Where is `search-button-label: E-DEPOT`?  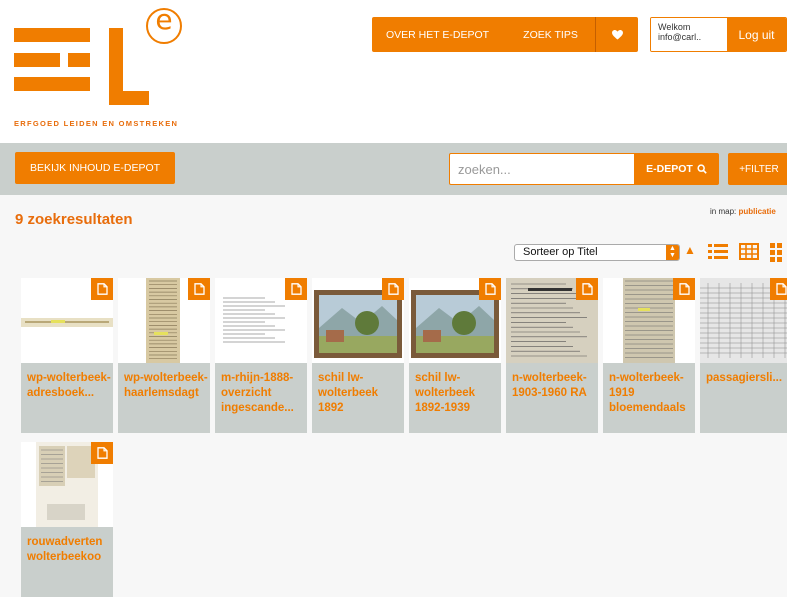 search-button-label: E-DEPOT is located at coordinates (669, 169).